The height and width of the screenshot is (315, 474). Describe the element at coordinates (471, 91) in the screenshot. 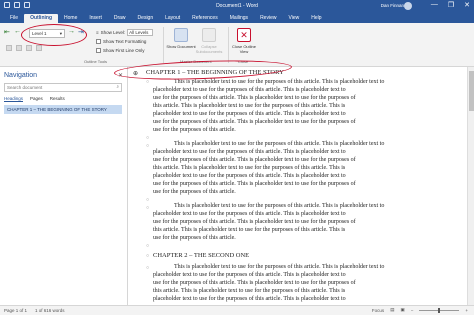

I see `scrollbar-thumb` at that location.